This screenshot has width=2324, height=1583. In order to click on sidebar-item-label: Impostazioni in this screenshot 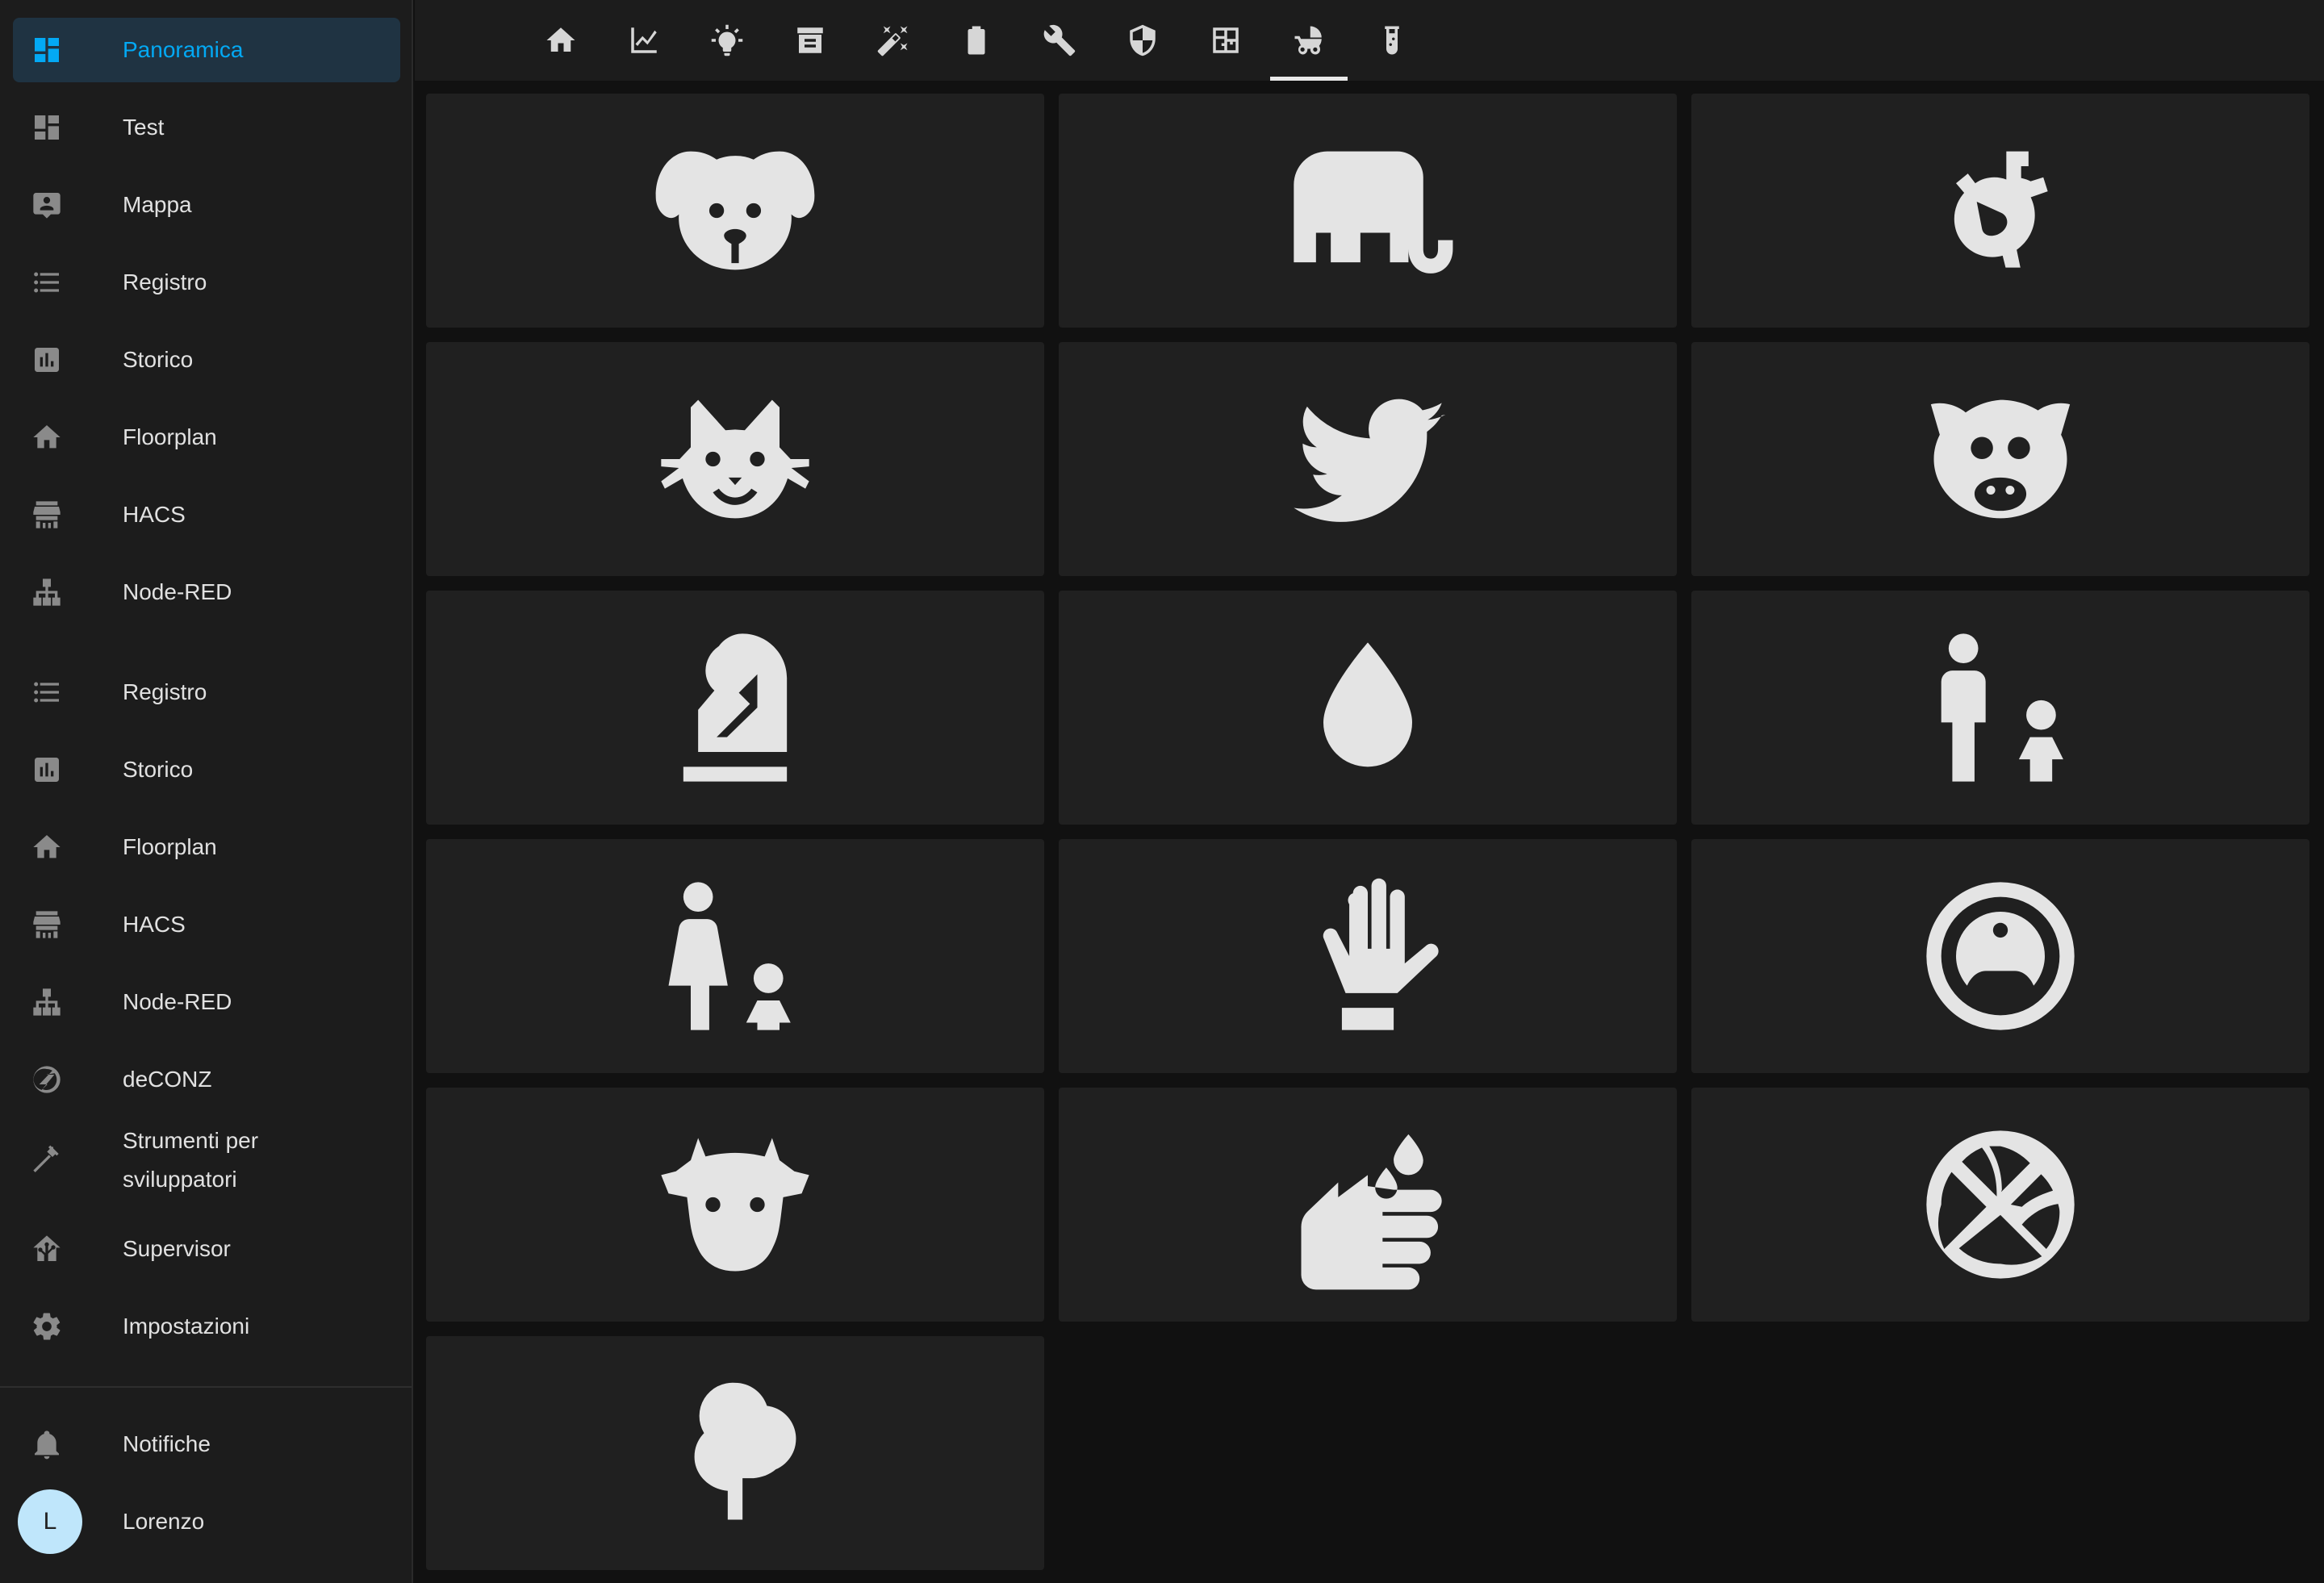, I will do `click(187, 1326)`.